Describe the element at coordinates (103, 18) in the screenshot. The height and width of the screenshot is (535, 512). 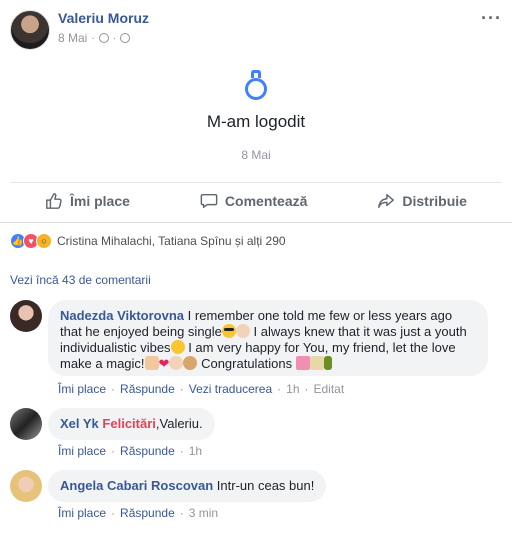
I see `author-name: Valeriu Moruz` at that location.